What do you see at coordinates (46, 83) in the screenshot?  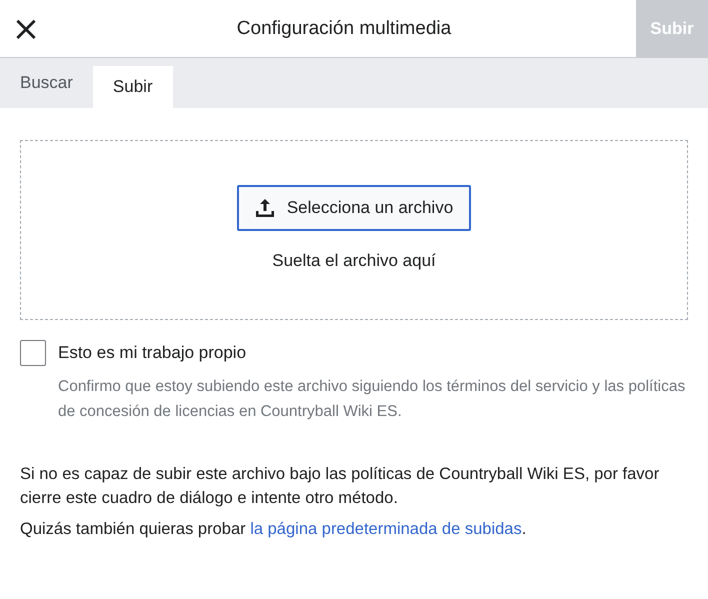 I see `tab: Buscar` at bounding box center [46, 83].